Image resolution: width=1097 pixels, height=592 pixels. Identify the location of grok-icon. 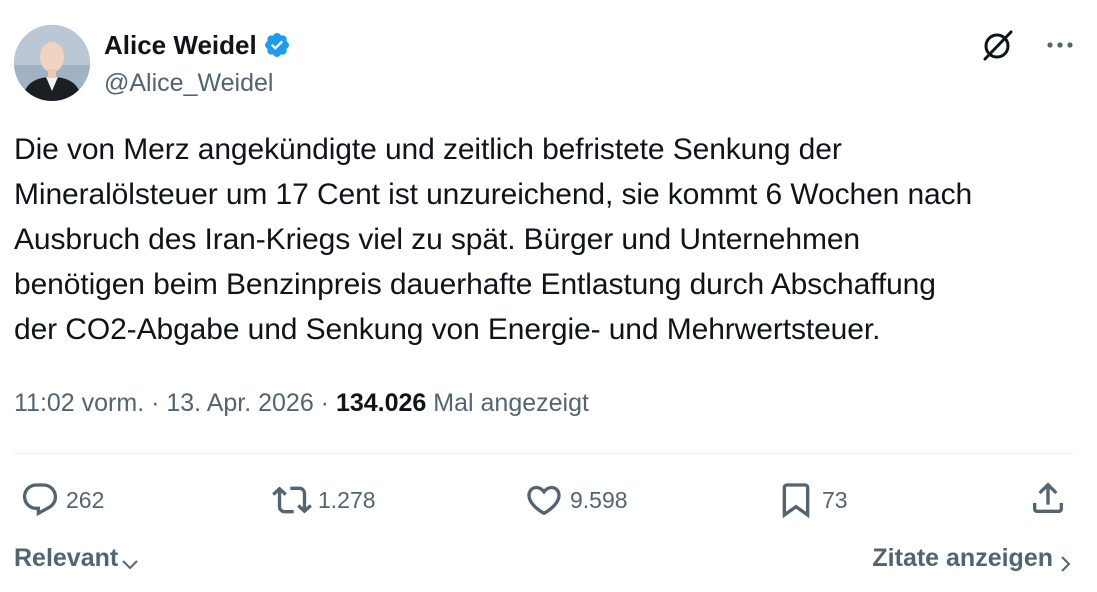
(998, 45).